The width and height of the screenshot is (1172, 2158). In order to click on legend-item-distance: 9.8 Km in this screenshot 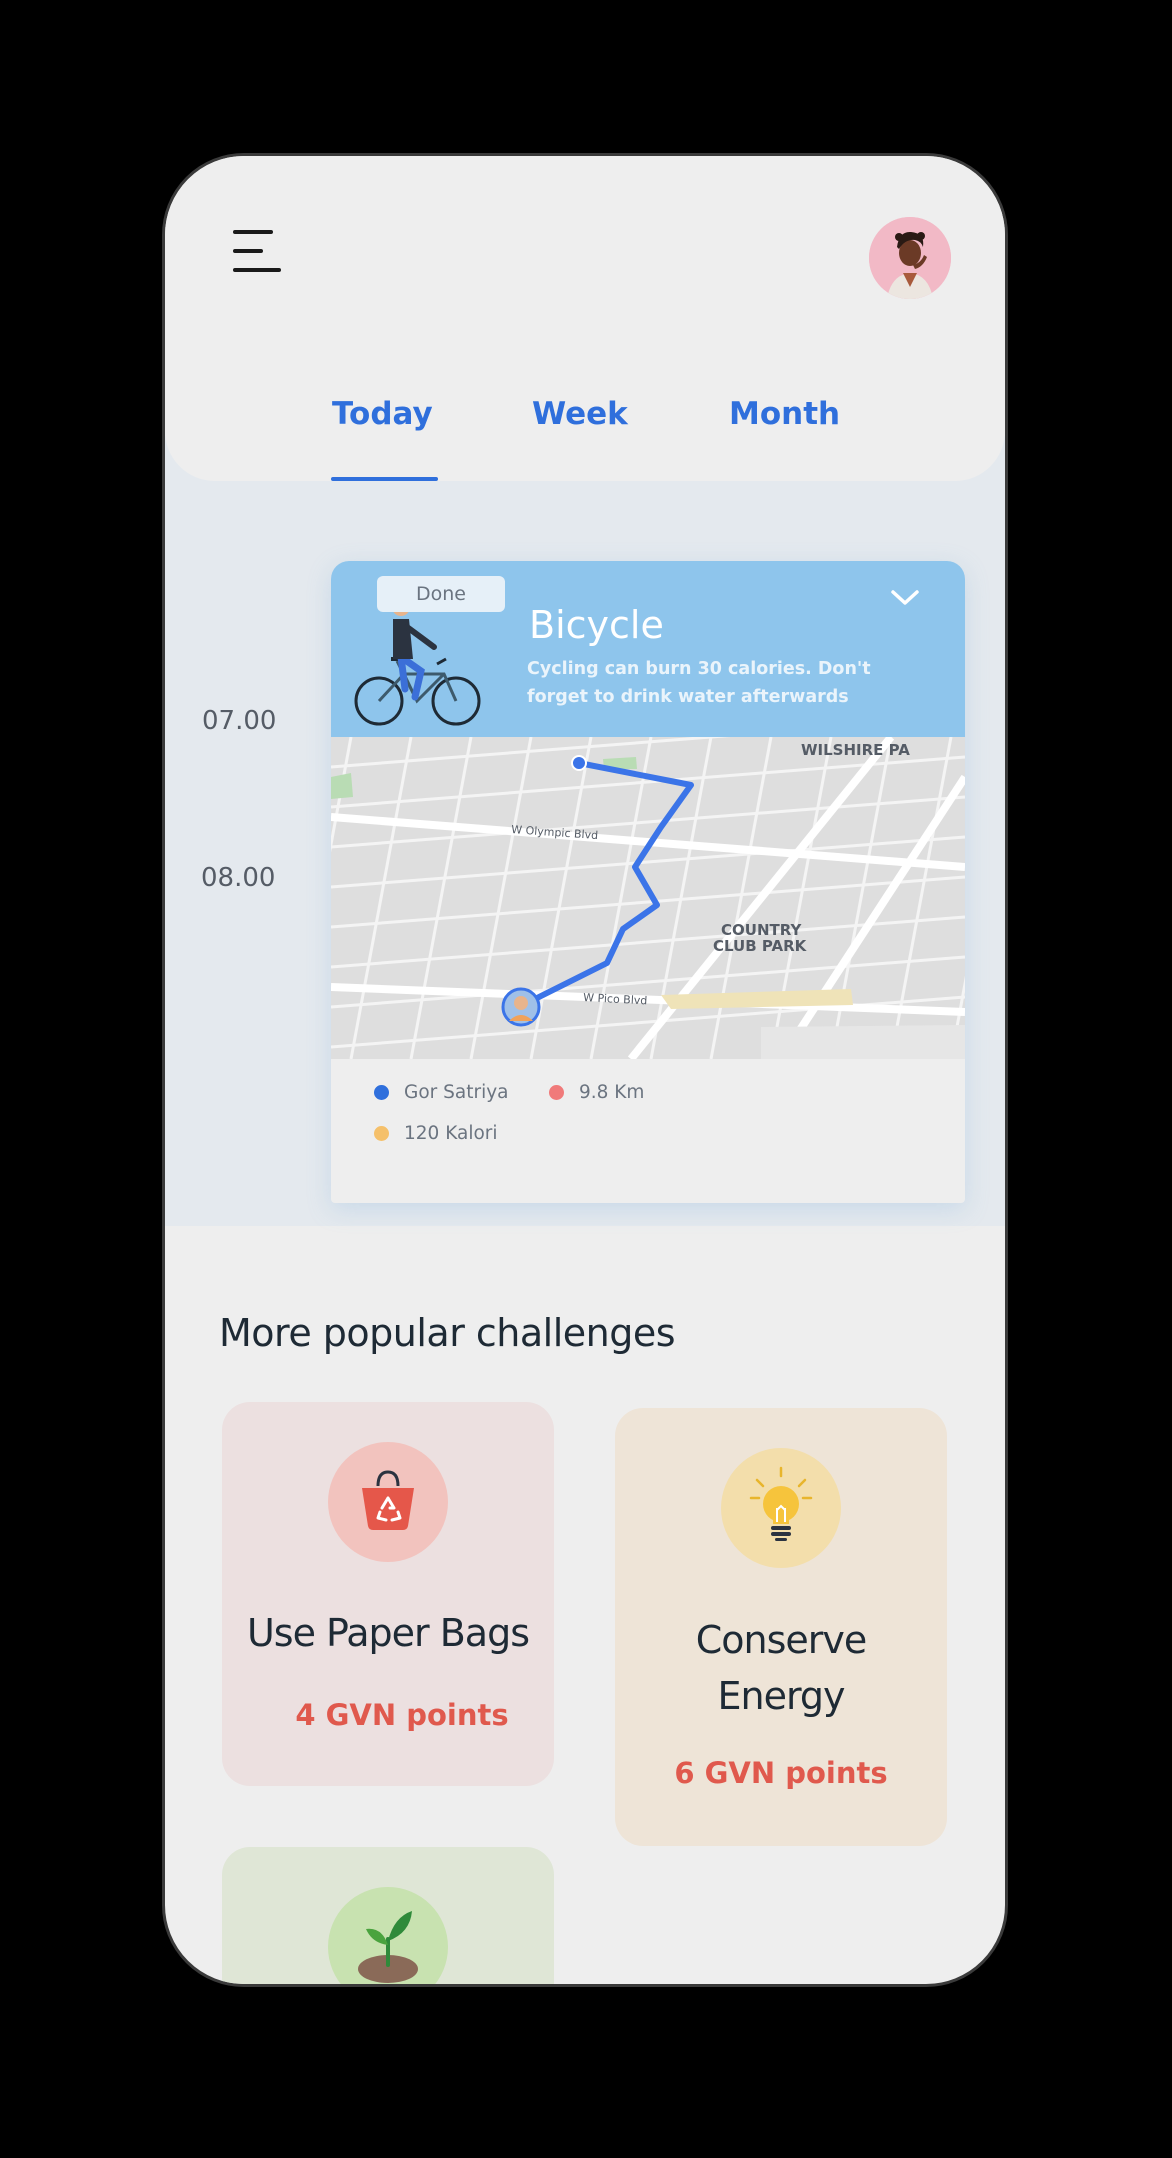, I will do `click(596, 1092)`.